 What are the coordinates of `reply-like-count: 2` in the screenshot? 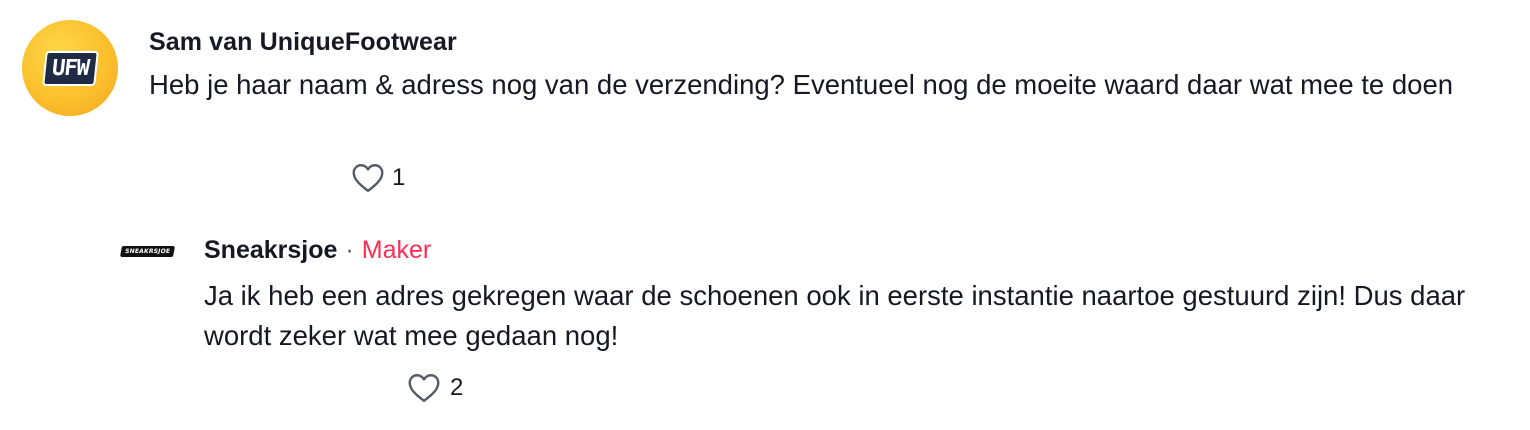 It's located at (457, 387).